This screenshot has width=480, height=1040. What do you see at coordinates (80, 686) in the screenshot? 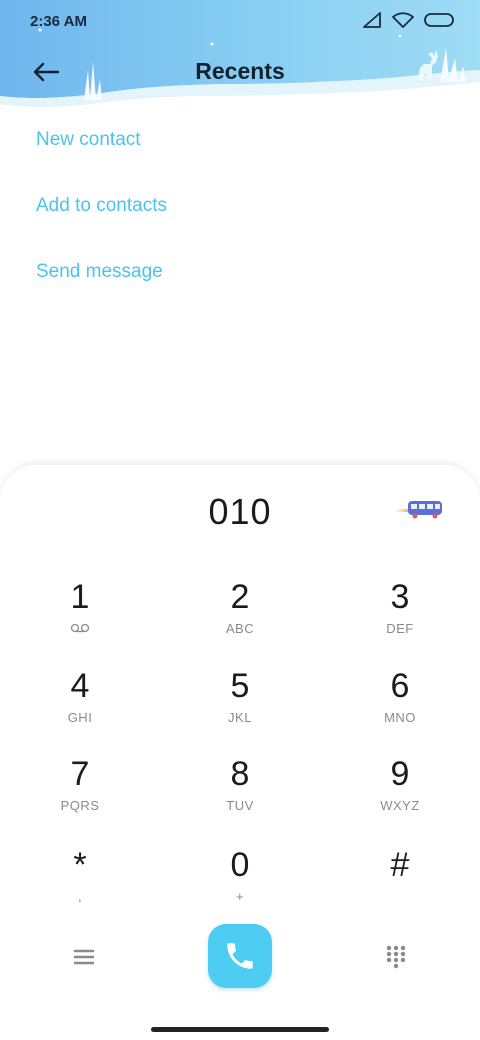
I see `key-digit: 4` at bounding box center [80, 686].